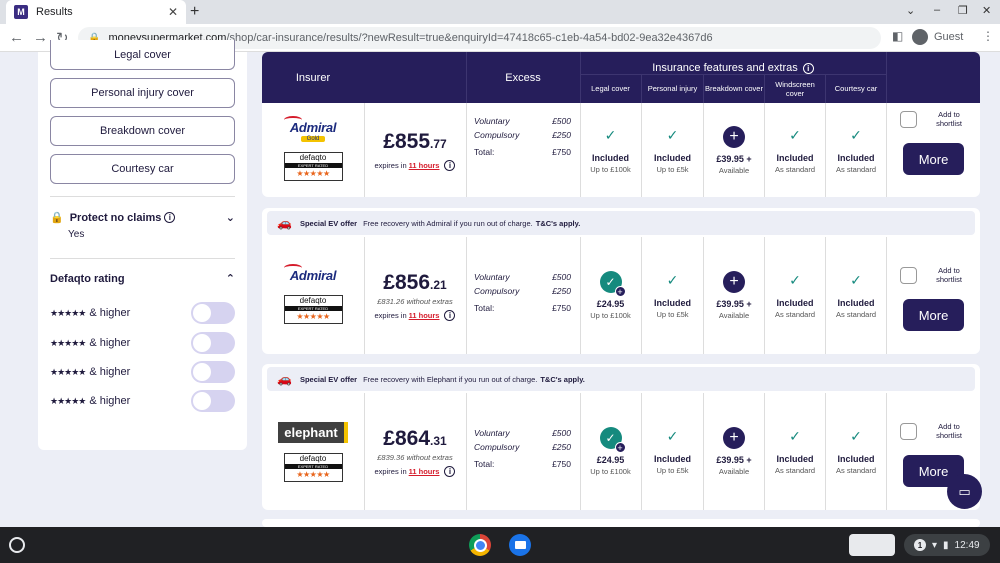  Describe the element at coordinates (734, 471) in the screenshot. I see `feature-sub: Available` at that location.